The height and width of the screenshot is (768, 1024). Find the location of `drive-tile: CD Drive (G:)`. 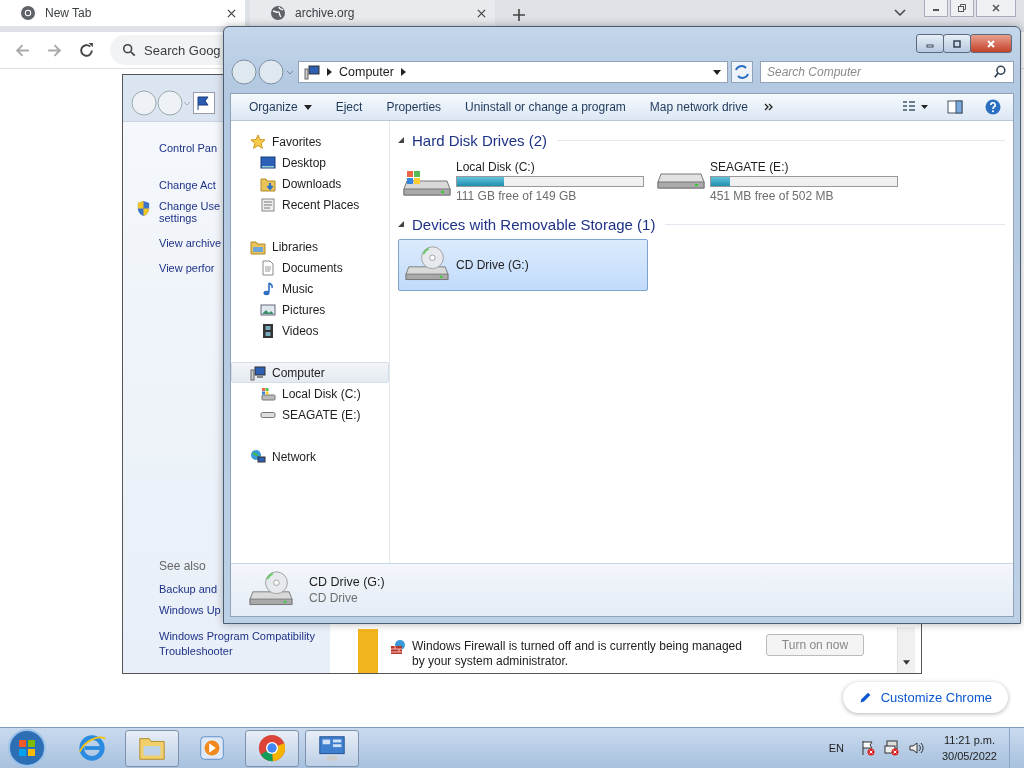

drive-tile: CD Drive (G:) is located at coordinates (523, 265).